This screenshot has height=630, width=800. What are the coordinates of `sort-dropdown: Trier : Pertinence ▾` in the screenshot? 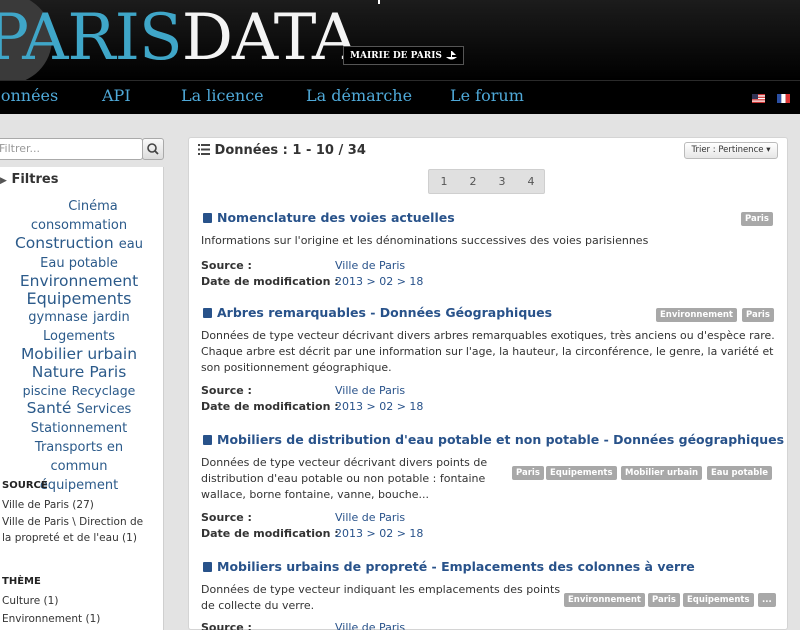 It's located at (731, 150).